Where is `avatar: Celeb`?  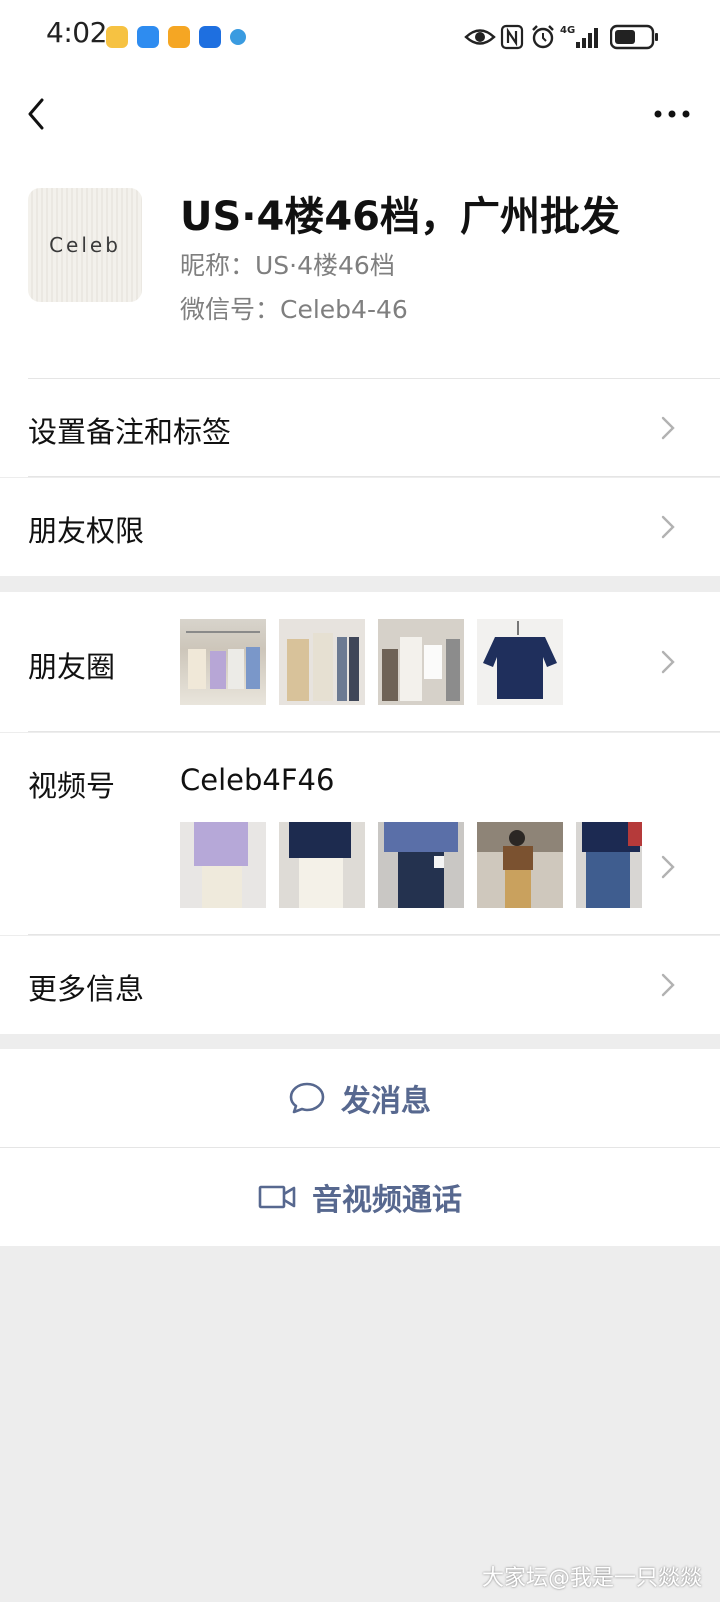 avatar: Celeb is located at coordinates (85, 245).